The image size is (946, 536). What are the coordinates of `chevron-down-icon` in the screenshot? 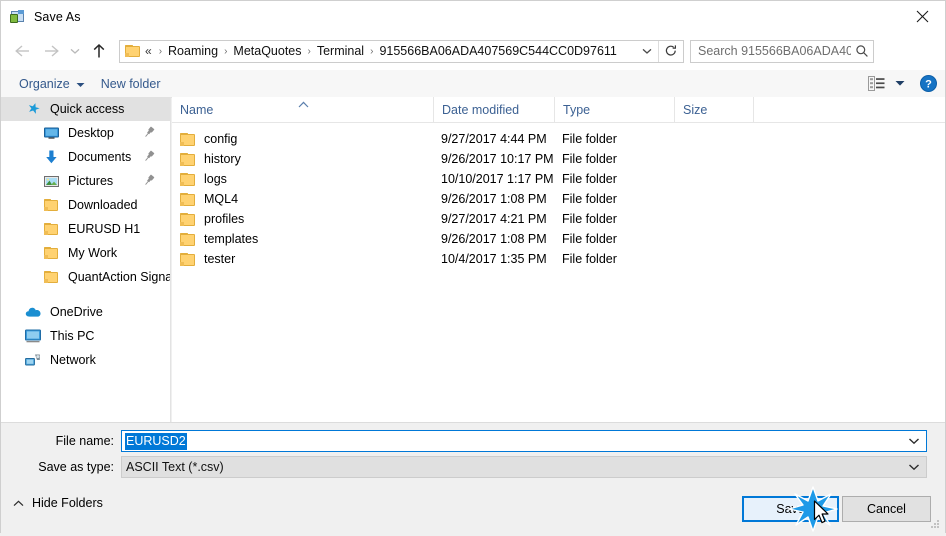 It's located at (647, 51).